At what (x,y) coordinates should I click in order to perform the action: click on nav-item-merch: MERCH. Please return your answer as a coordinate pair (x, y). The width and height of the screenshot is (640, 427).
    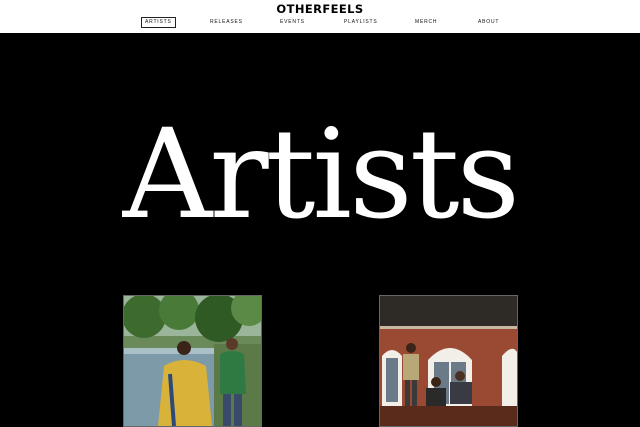
    Looking at the image, I should click on (426, 22).